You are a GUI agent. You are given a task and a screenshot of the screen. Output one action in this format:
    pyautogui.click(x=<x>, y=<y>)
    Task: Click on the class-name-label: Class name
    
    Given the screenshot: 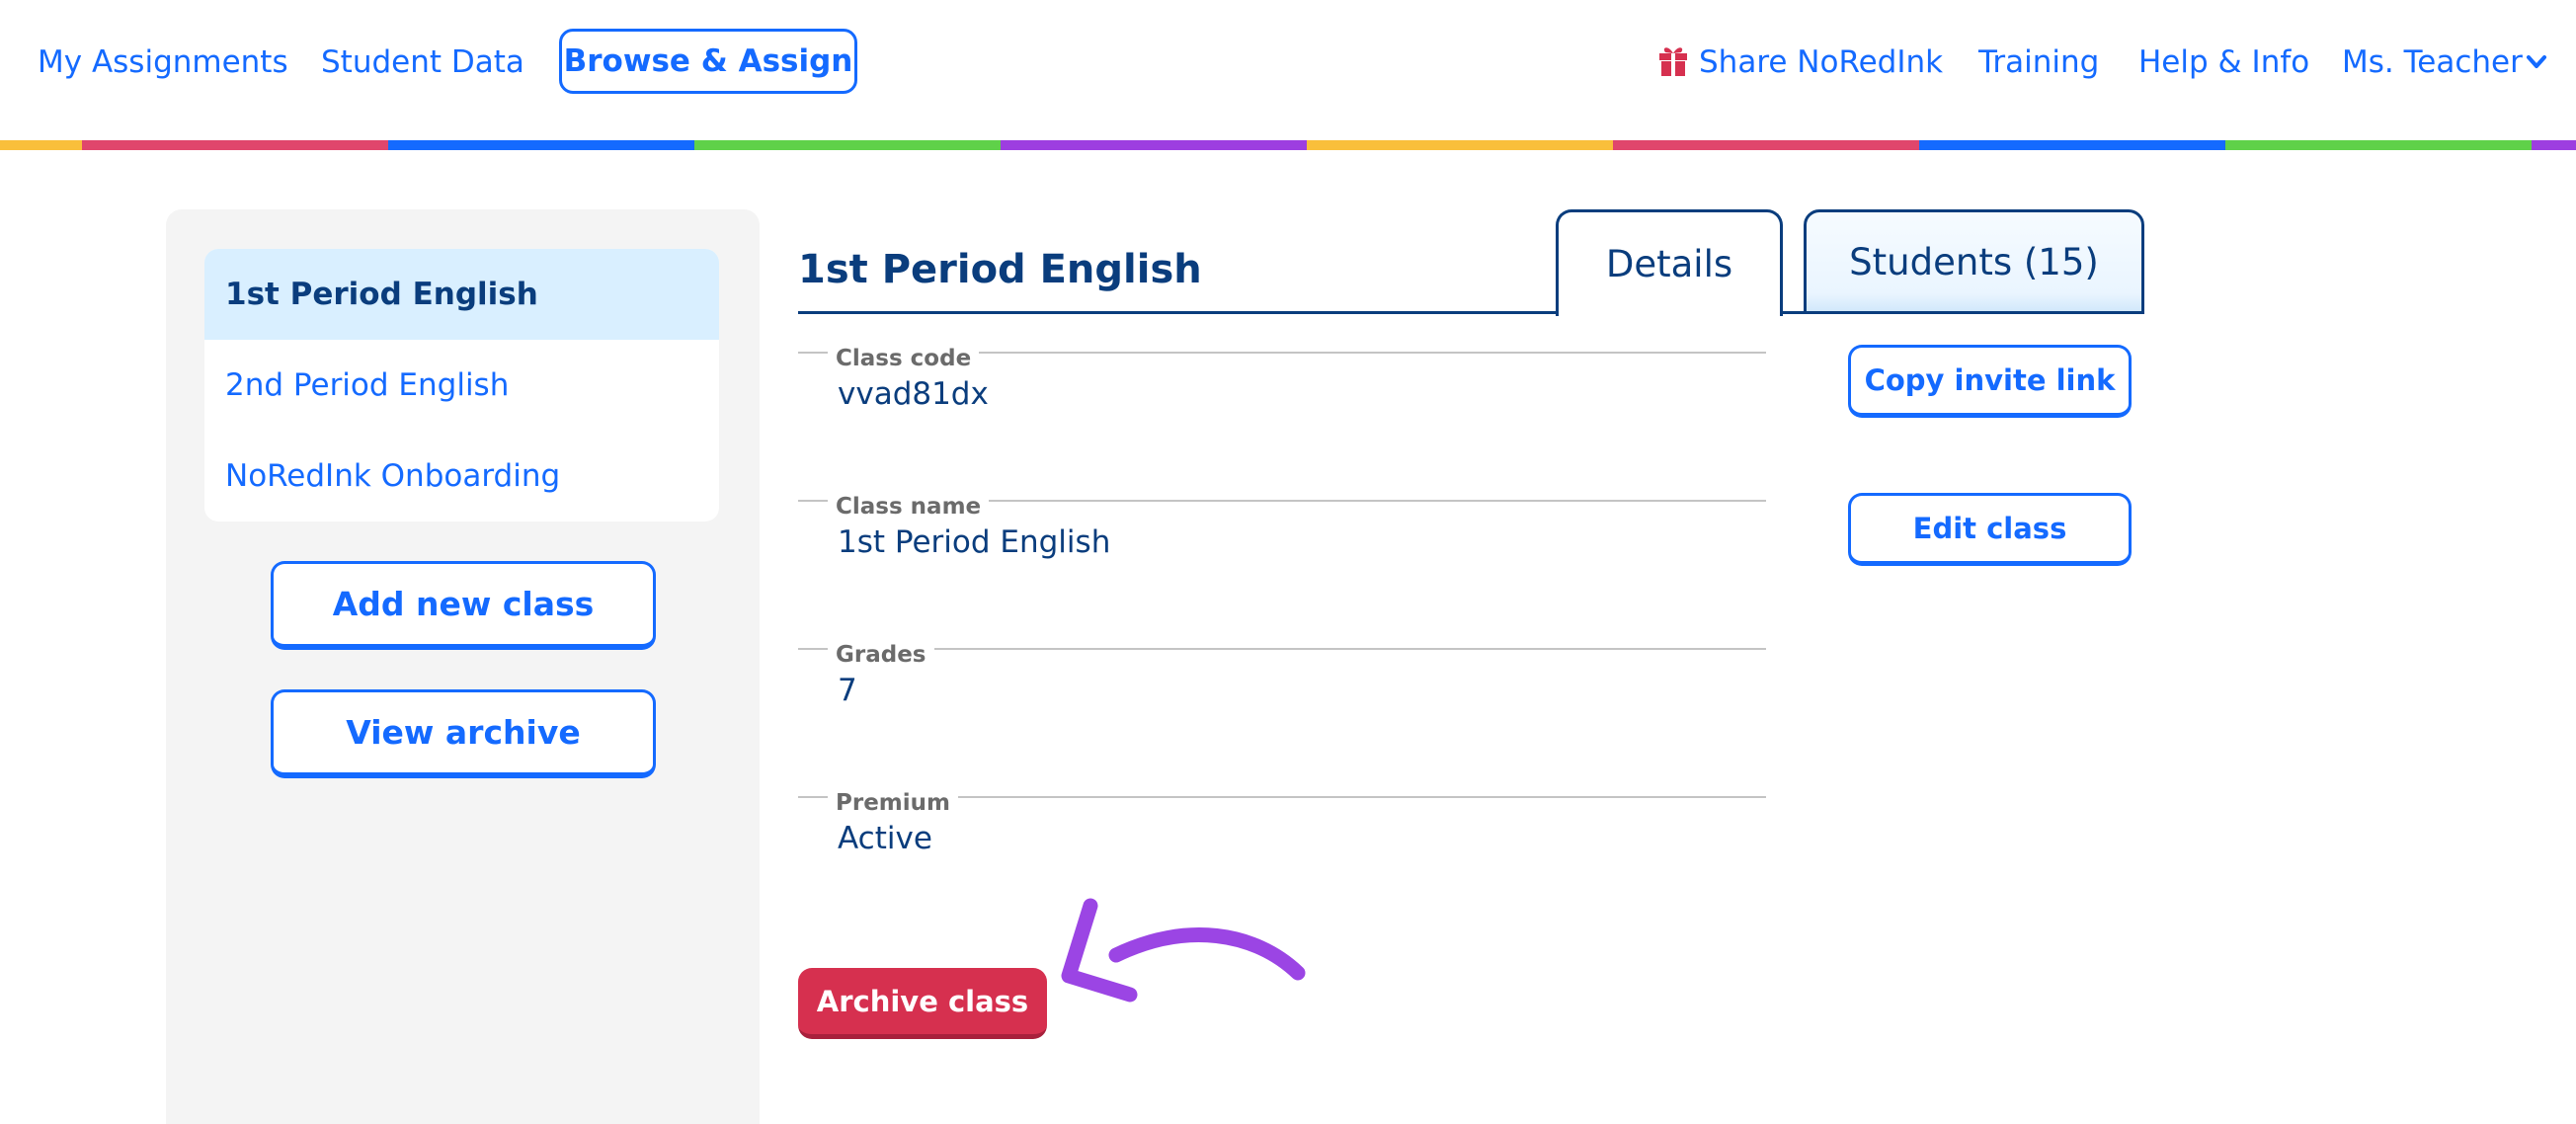 What is the action you would take?
    pyautogui.click(x=909, y=507)
    